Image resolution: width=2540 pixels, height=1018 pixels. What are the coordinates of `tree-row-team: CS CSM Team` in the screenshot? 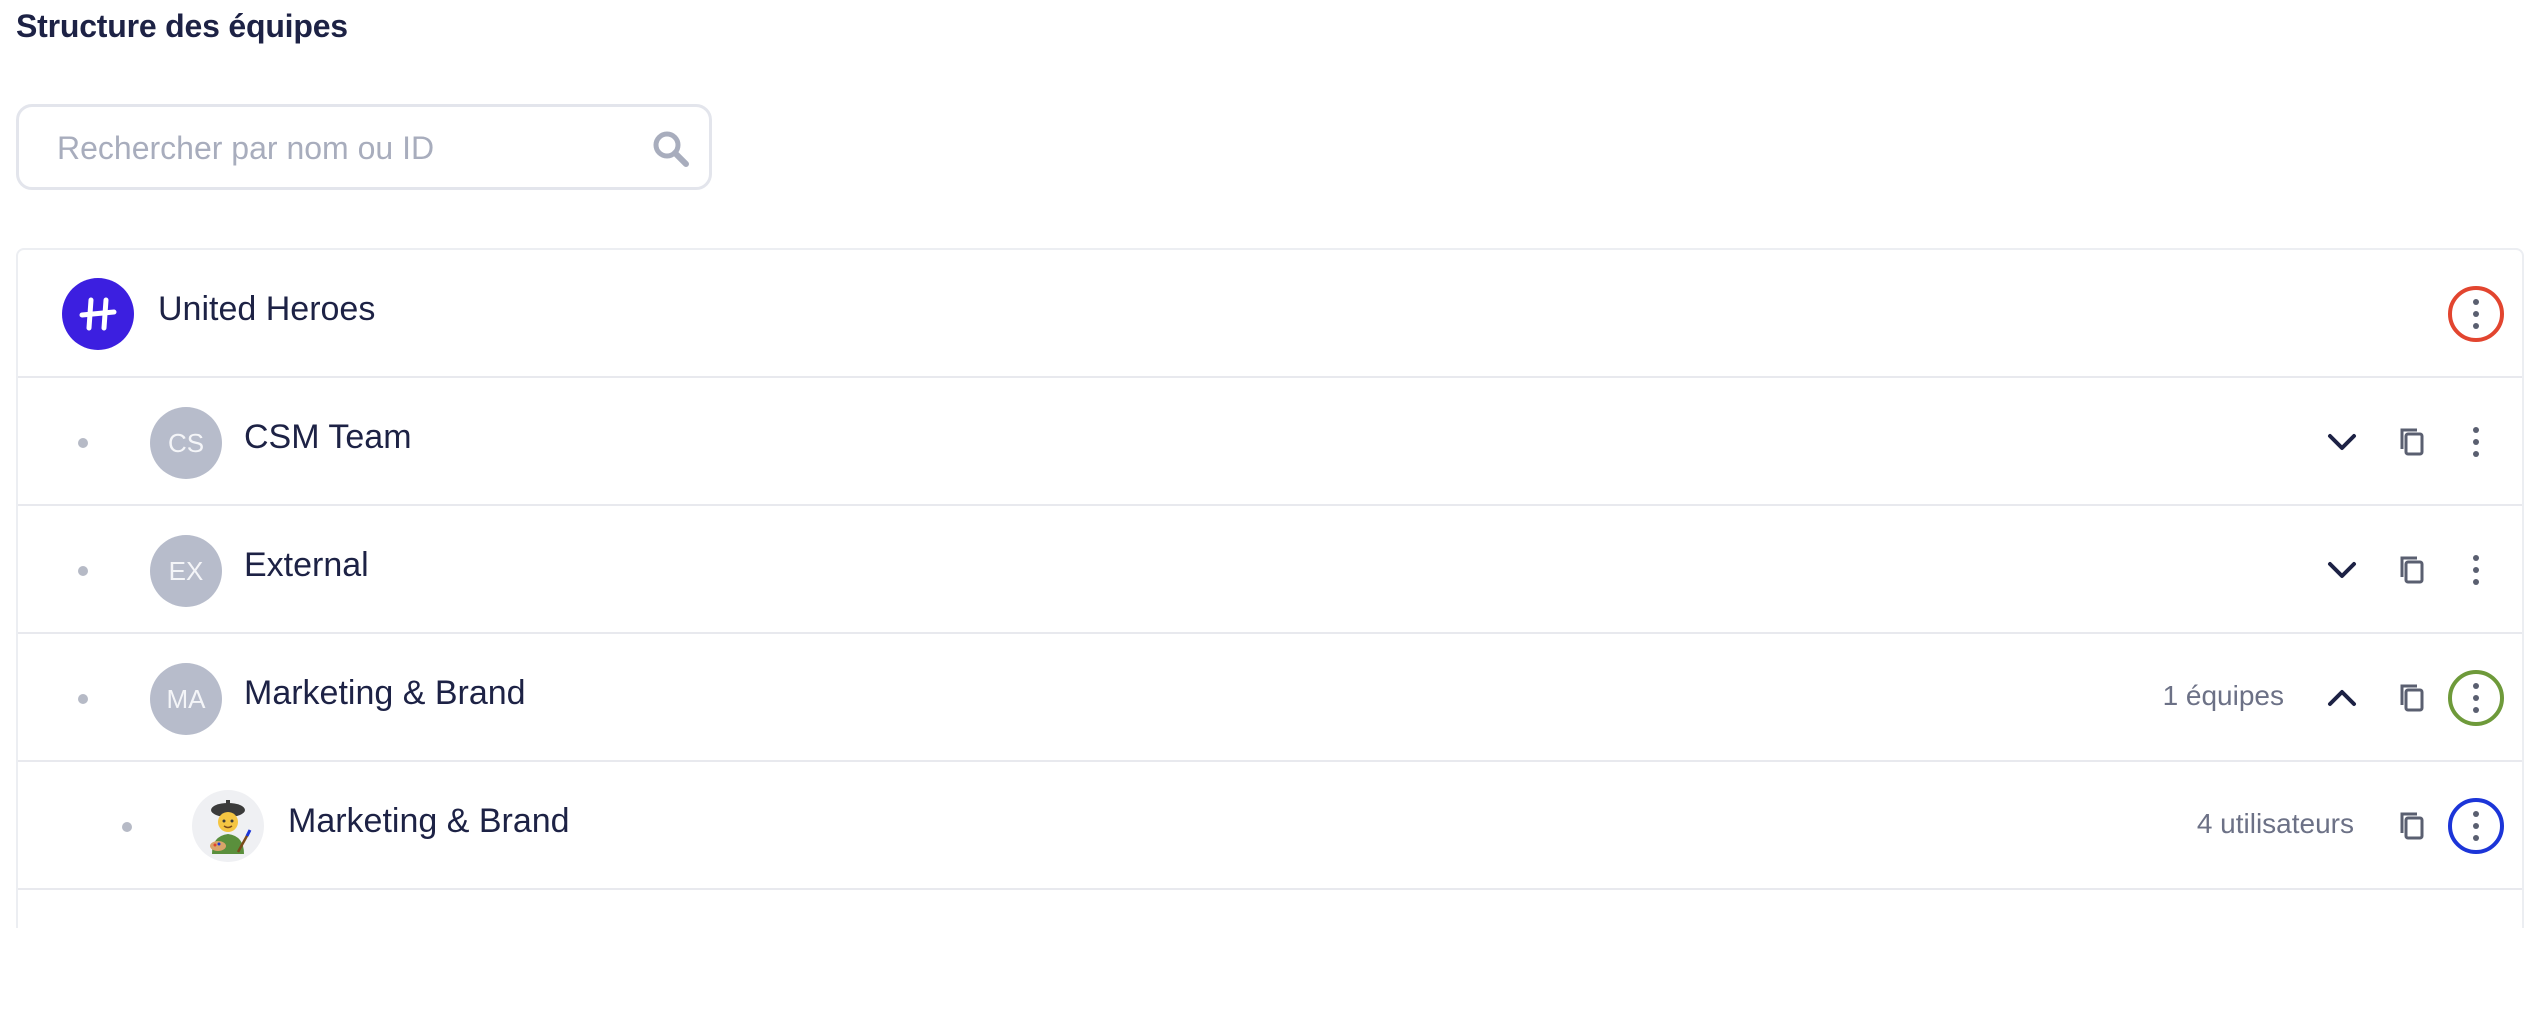 It's located at (1270, 442).